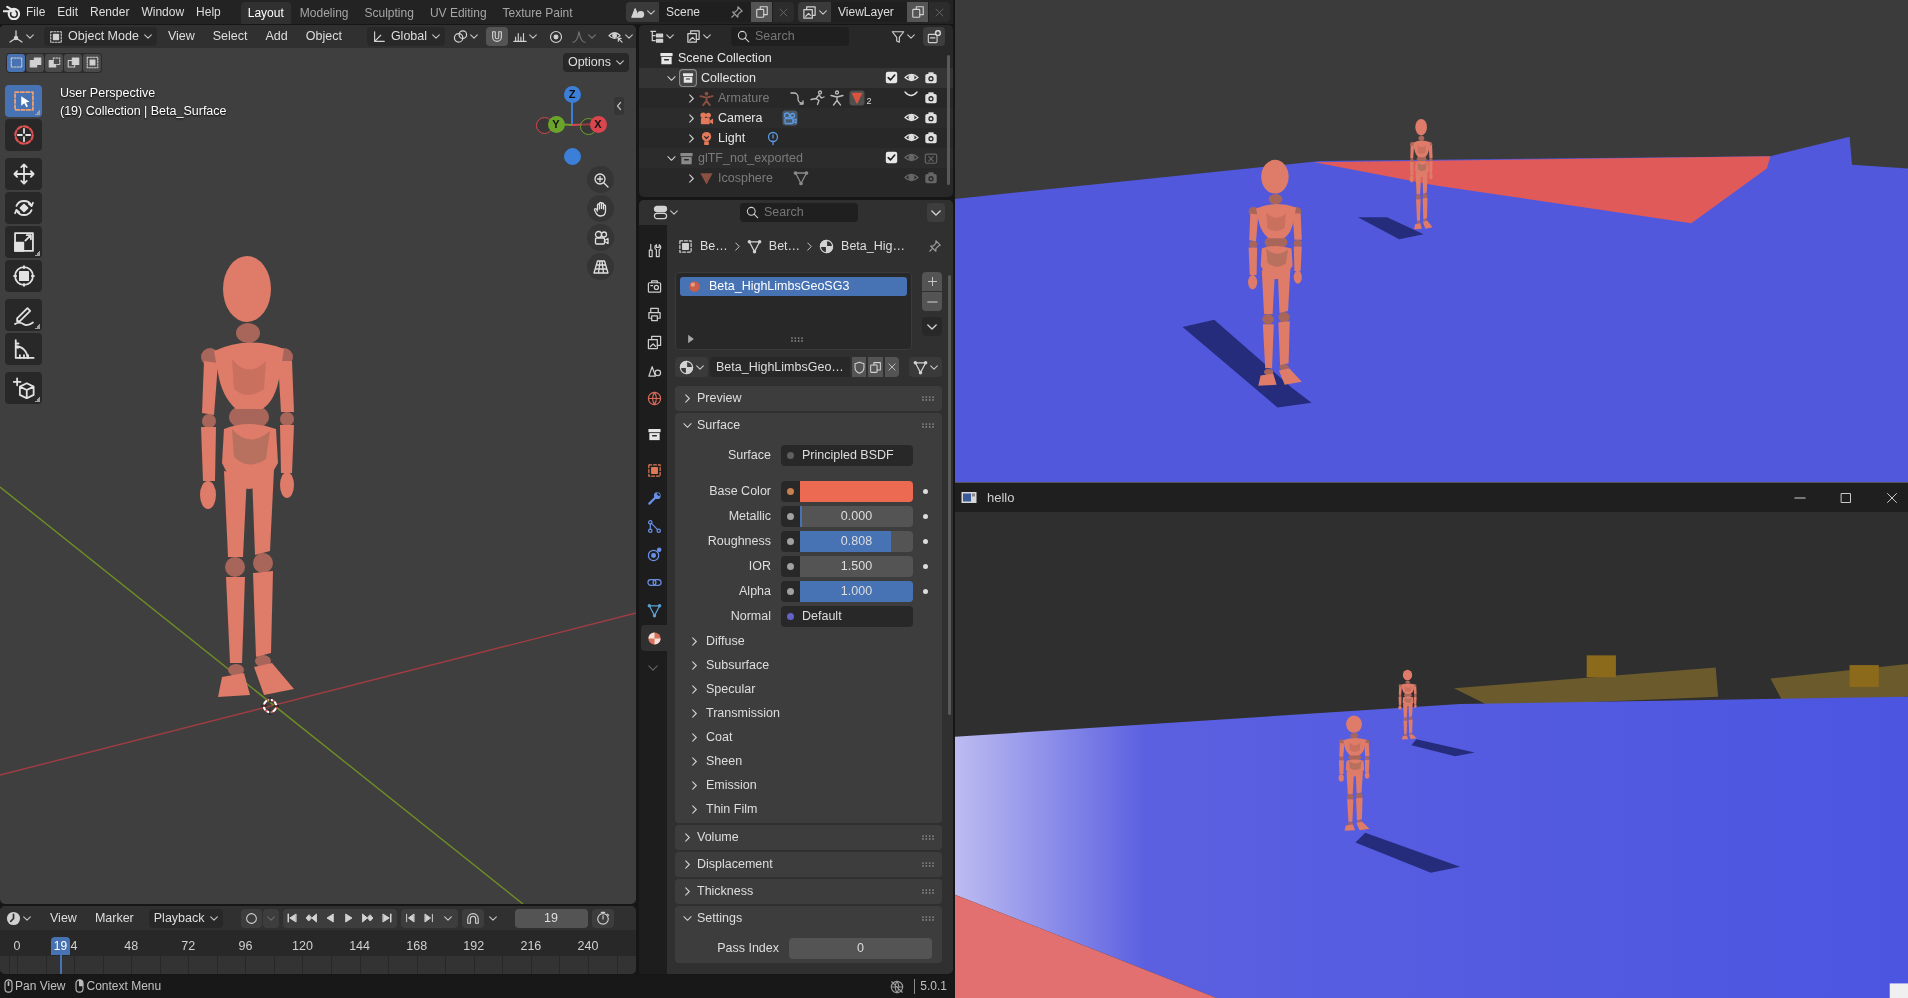 This screenshot has width=1908, height=998. I want to click on options-dropdown: Options, so click(595, 62).